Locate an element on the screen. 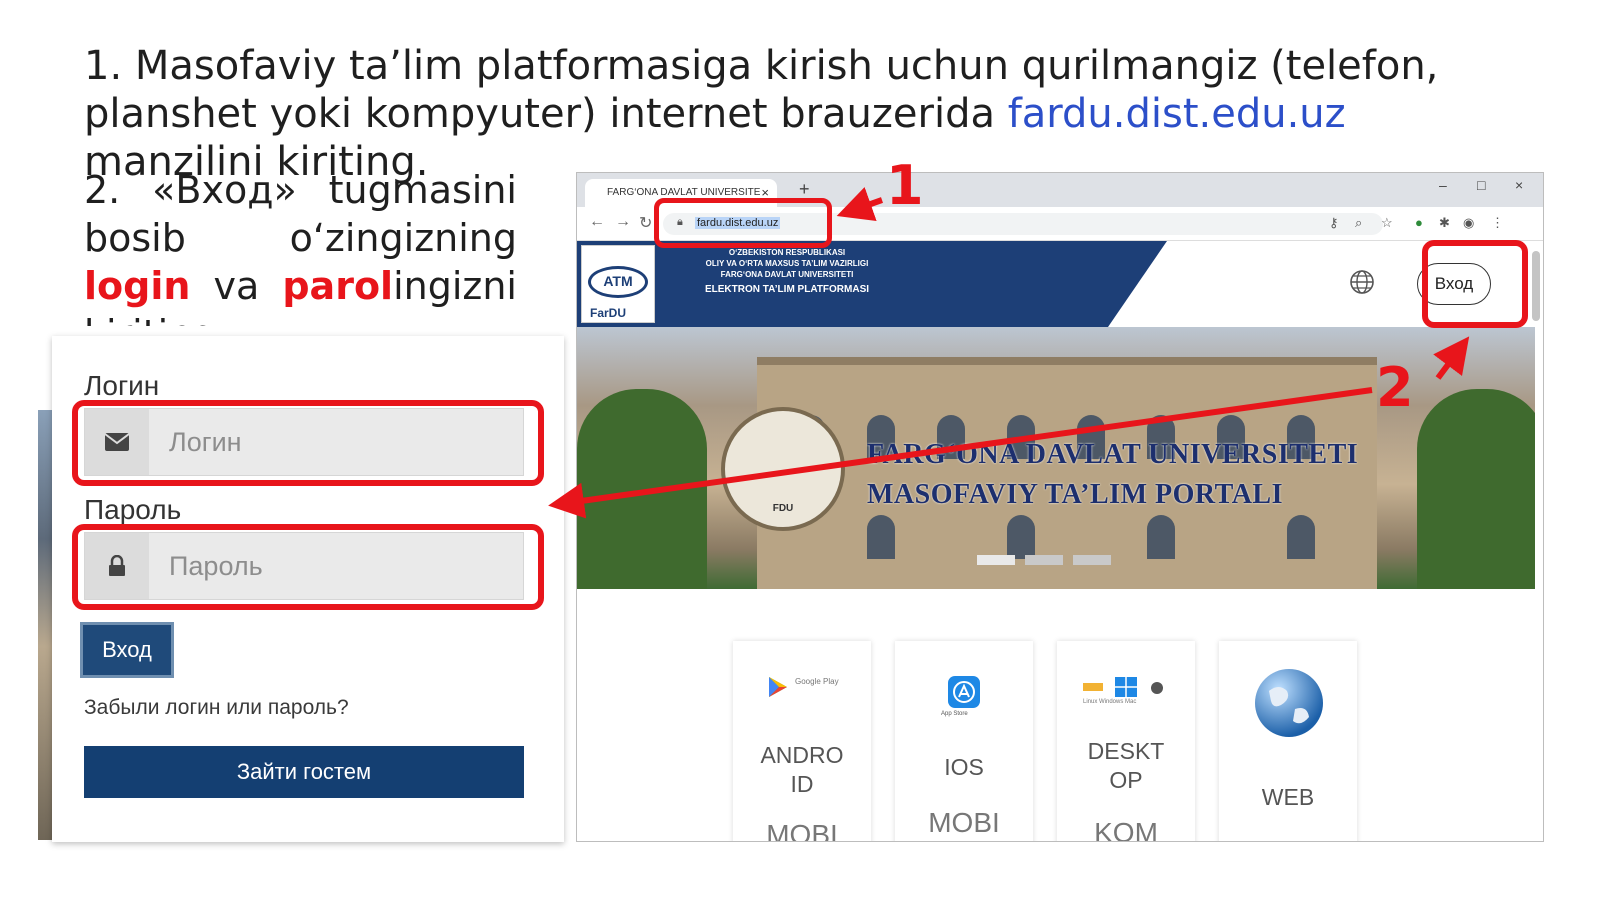  login-label: Логин is located at coordinates (122, 385).